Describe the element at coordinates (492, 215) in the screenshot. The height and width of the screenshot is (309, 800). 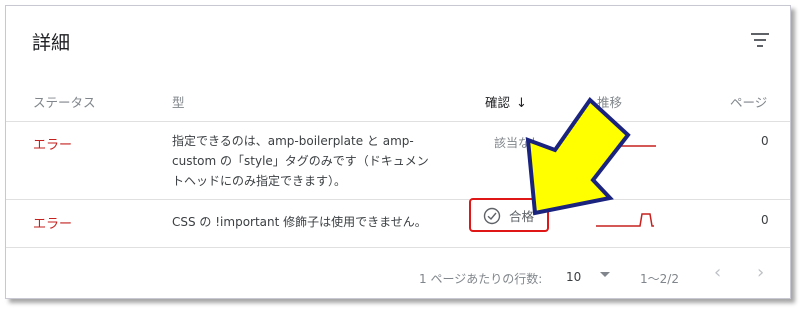
I see `check-circle-icon` at that location.